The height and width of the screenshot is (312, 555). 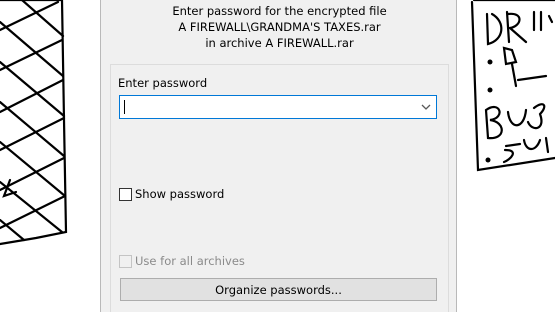 I want to click on password-input, so click(x=269, y=107).